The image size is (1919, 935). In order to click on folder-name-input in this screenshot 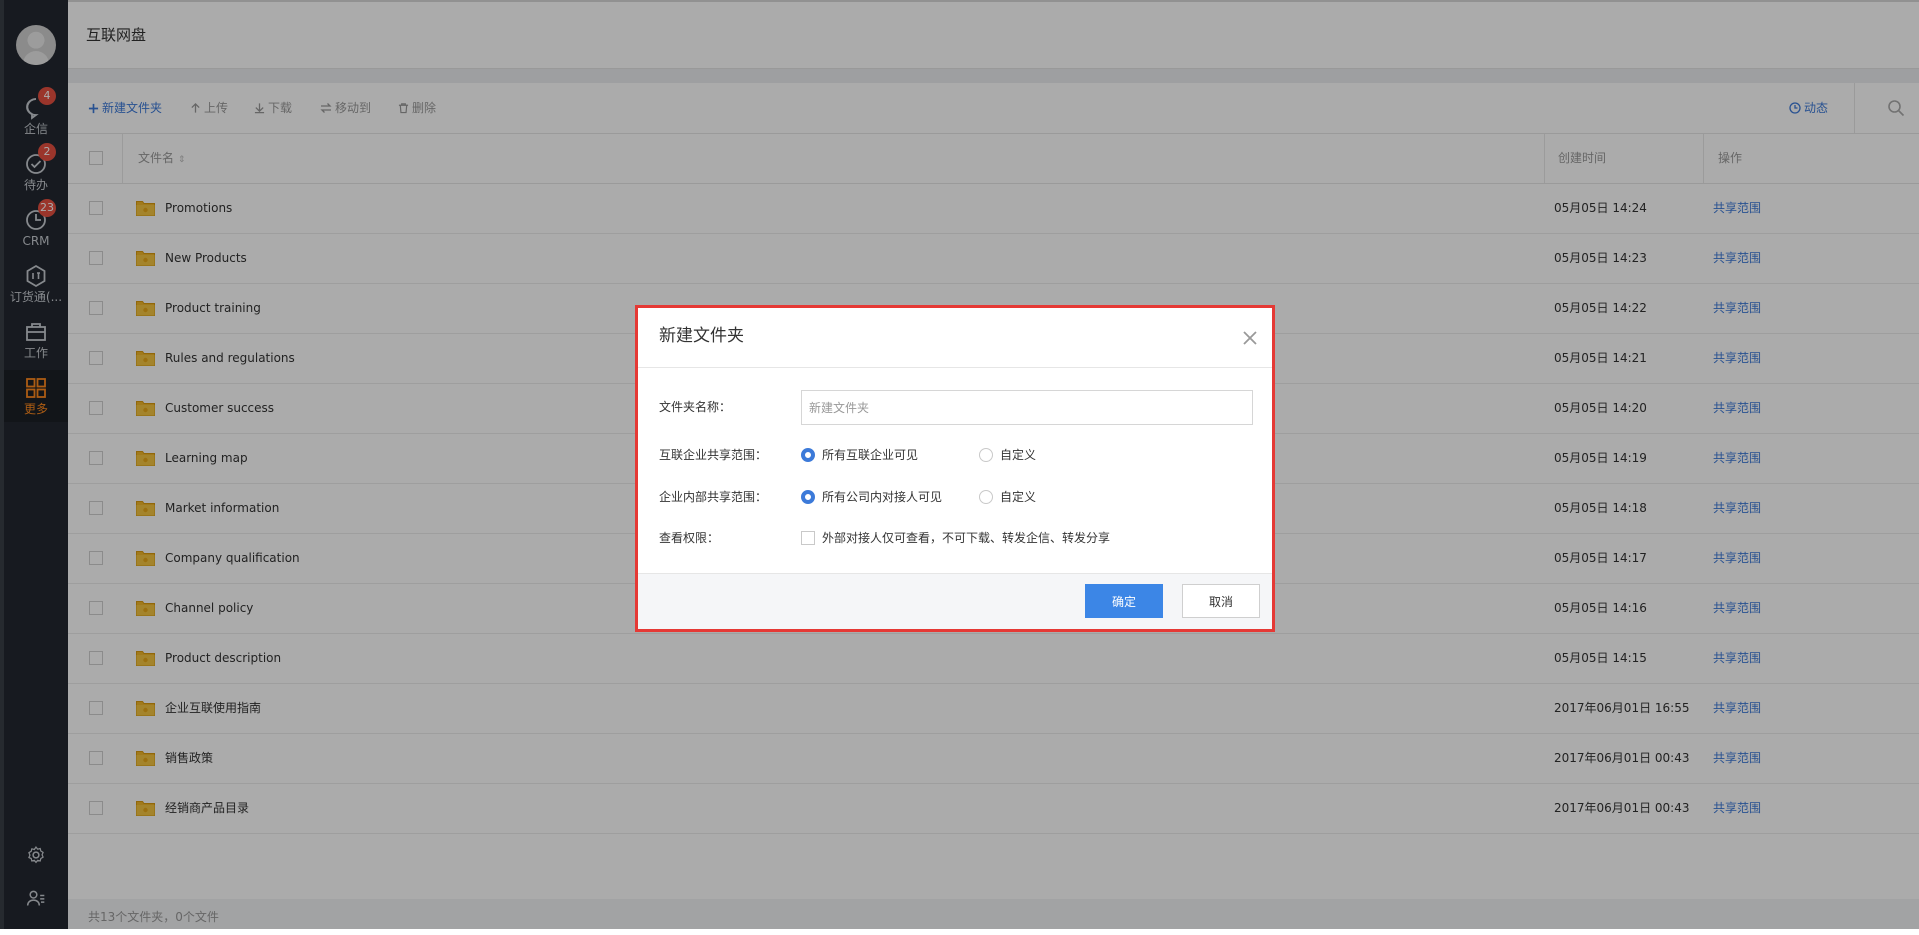, I will do `click(1027, 407)`.